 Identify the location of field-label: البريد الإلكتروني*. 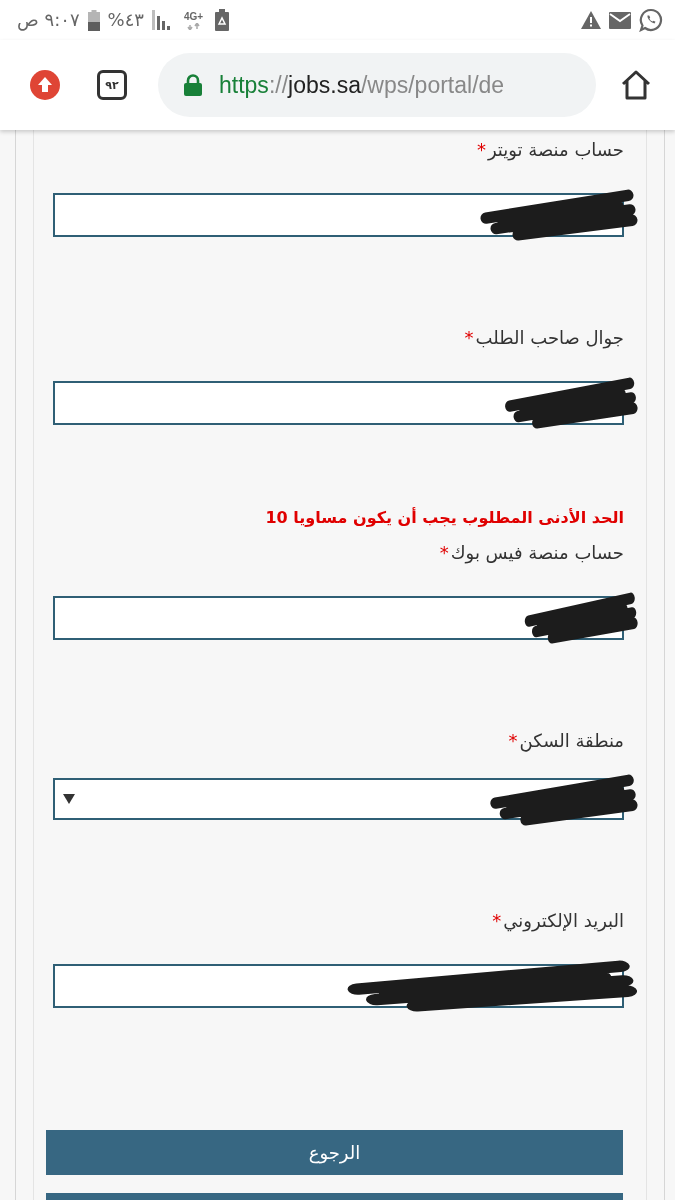
(557, 921).